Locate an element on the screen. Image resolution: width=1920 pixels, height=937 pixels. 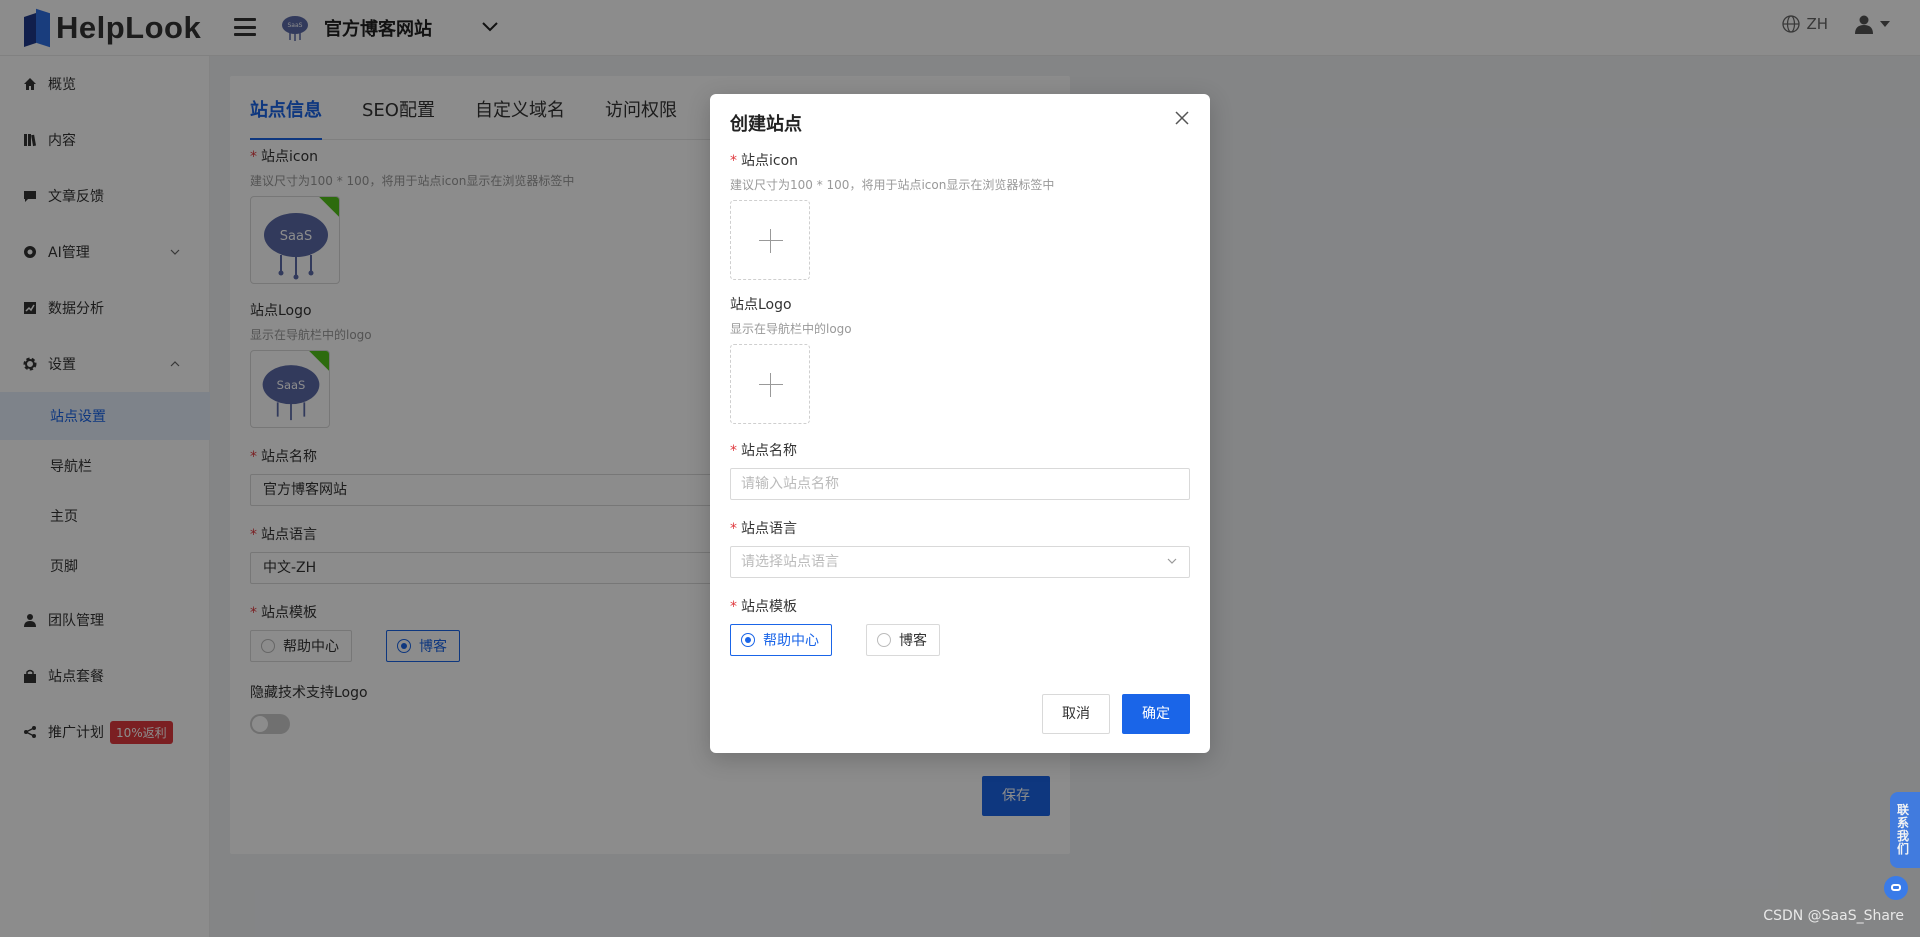
dialog-name-label: * 站点名称 is located at coordinates (763, 451).